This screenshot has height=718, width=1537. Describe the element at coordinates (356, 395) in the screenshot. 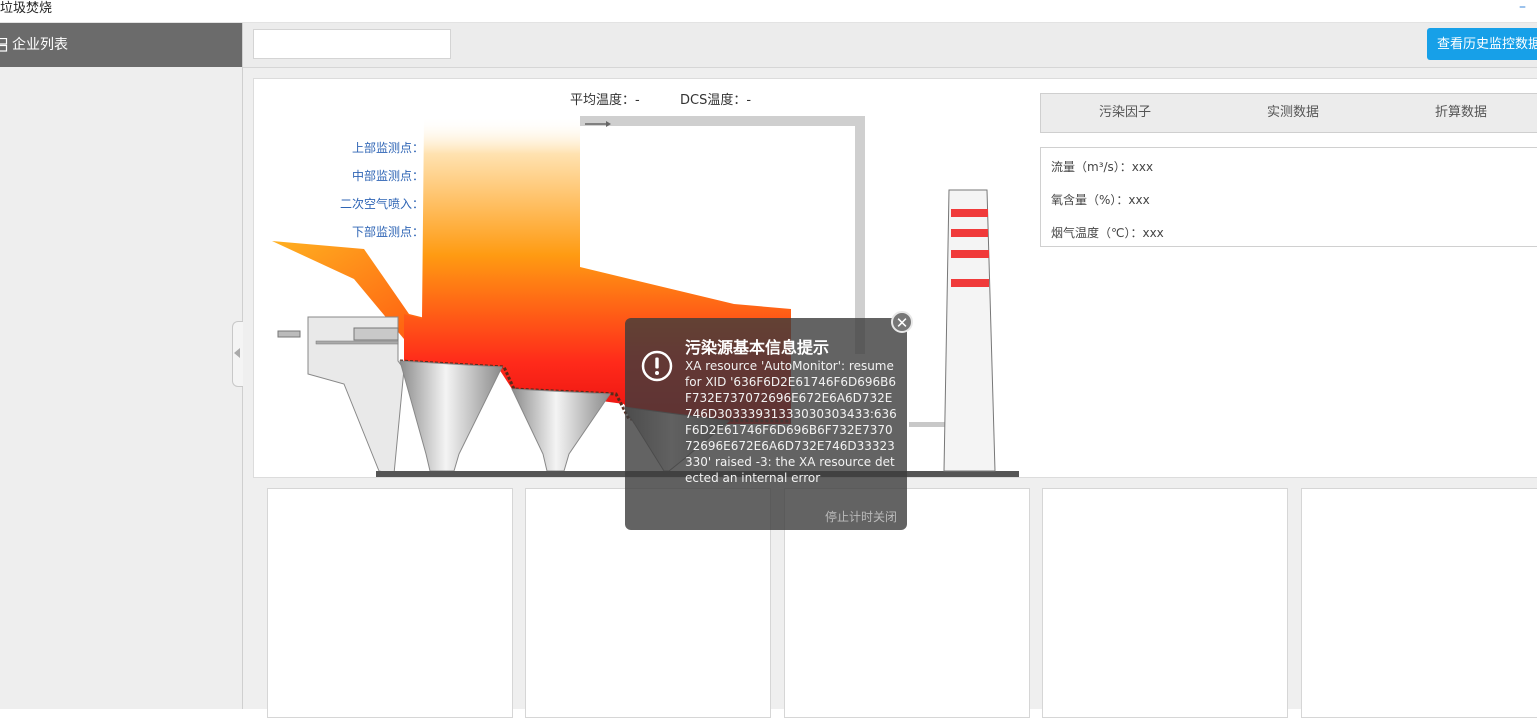

I see `feeder` at that location.